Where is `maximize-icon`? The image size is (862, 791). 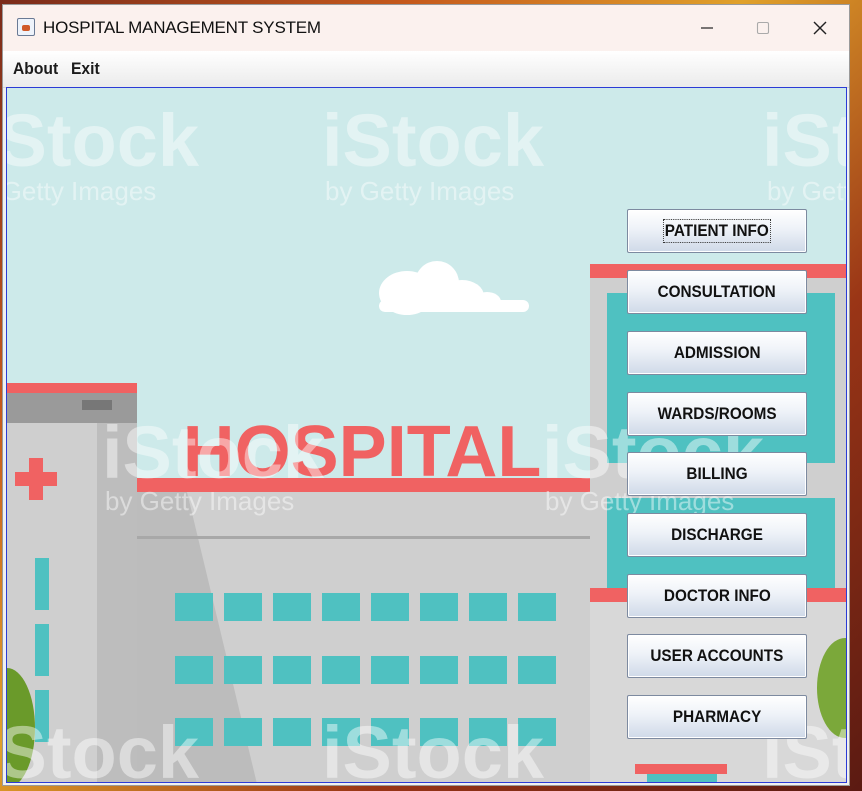
maximize-icon is located at coordinates (763, 28).